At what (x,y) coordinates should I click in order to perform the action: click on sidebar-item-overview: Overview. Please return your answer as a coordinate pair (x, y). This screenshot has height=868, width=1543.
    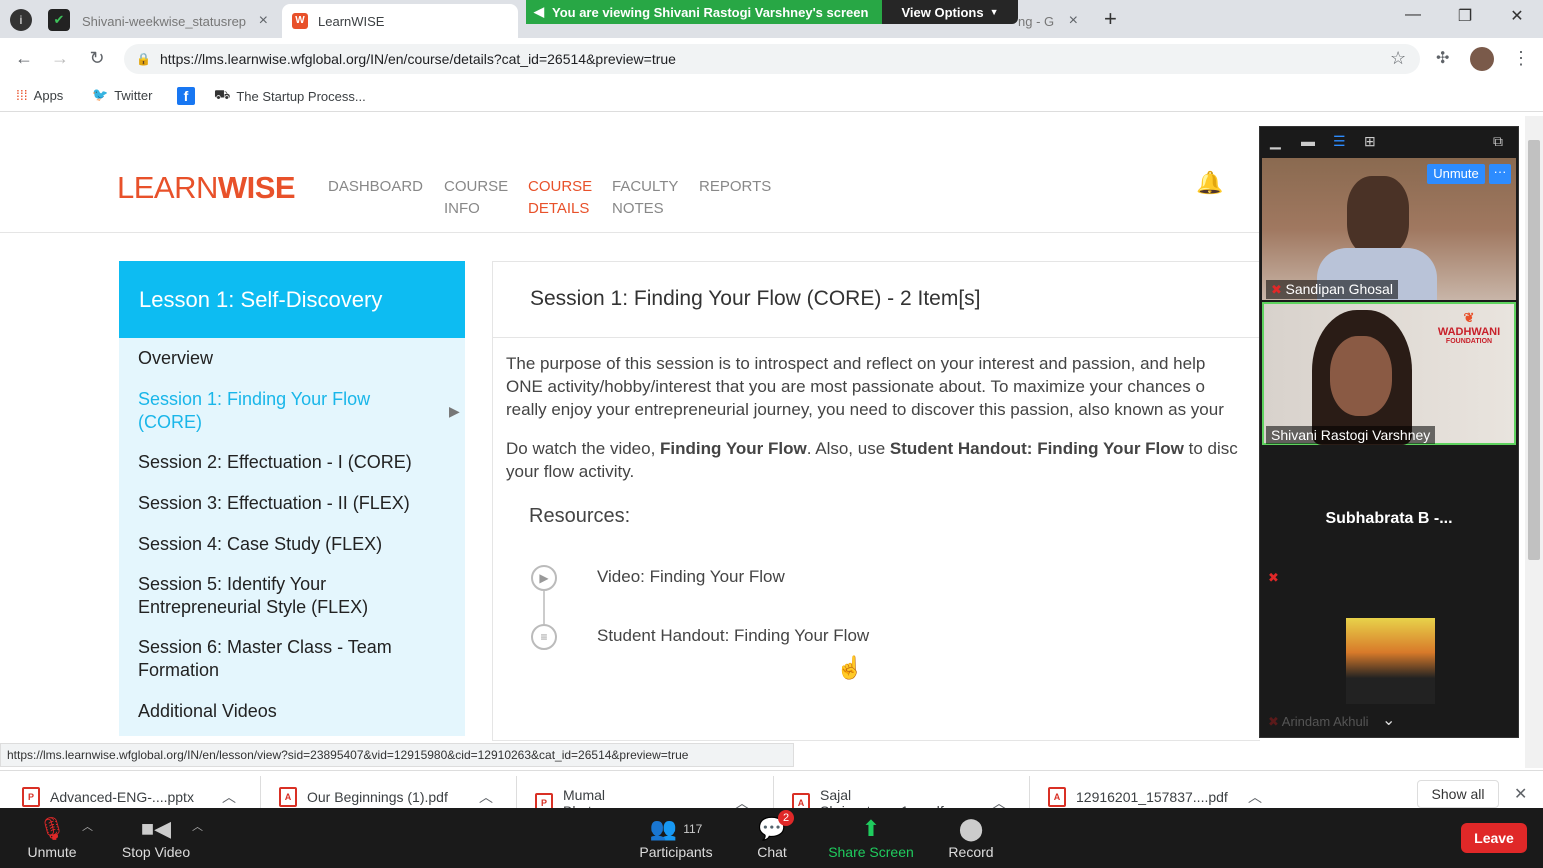
    Looking at the image, I should click on (288, 358).